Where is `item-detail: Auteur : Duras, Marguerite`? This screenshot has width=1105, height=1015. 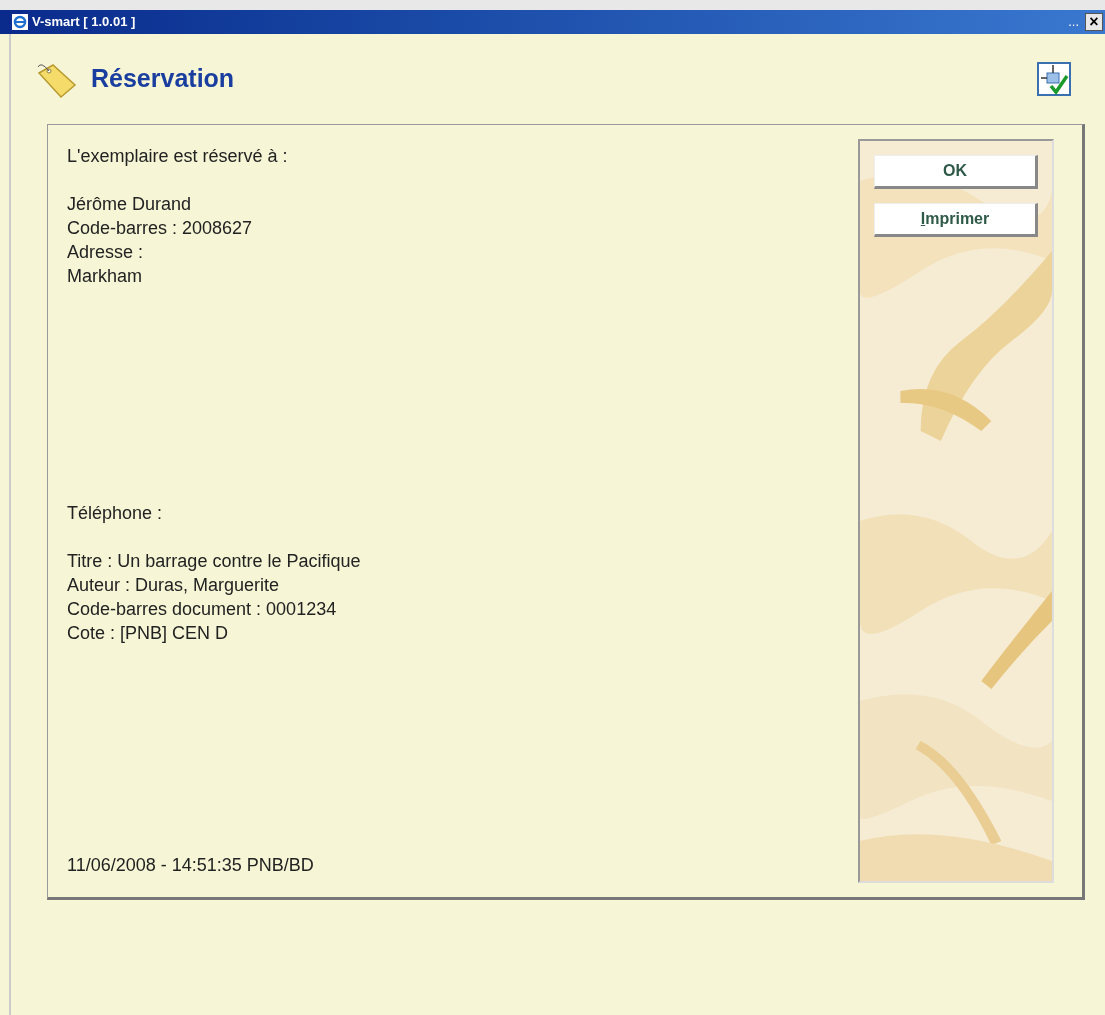
item-detail: Auteur : Duras, Marguerite is located at coordinates (174, 585).